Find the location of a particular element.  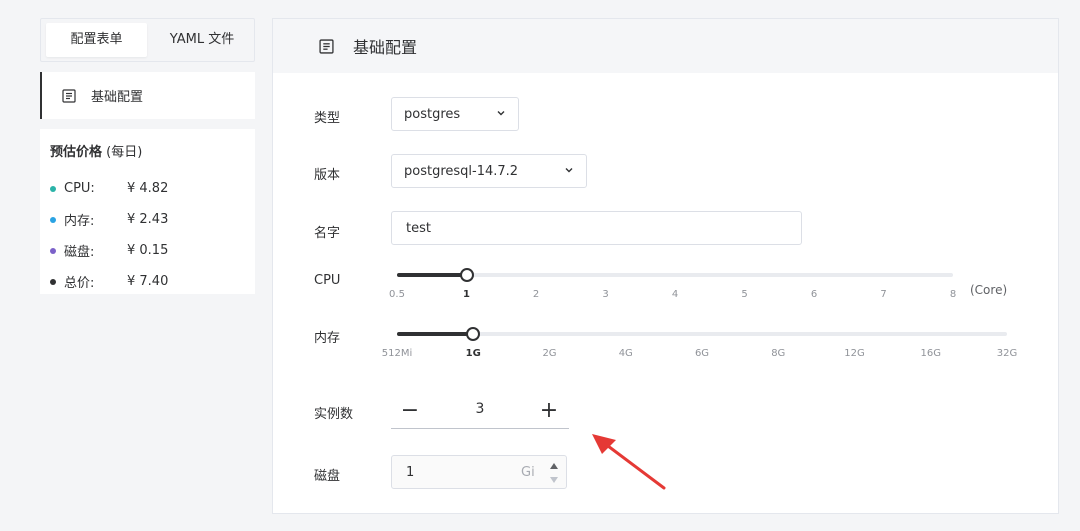

memory-tick-label: 16G is located at coordinates (931, 353).